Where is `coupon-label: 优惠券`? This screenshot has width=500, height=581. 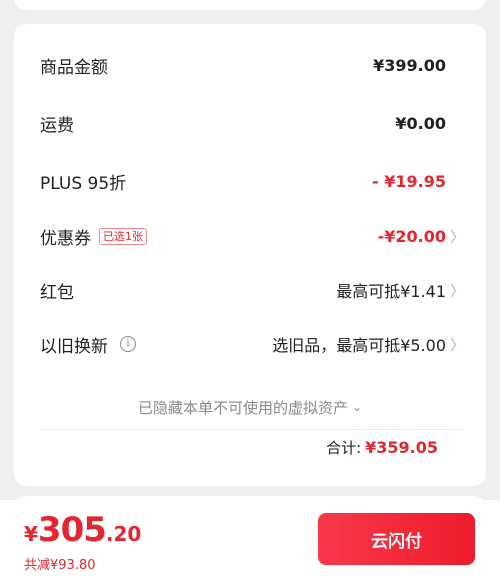 coupon-label: 优惠券 is located at coordinates (65, 238).